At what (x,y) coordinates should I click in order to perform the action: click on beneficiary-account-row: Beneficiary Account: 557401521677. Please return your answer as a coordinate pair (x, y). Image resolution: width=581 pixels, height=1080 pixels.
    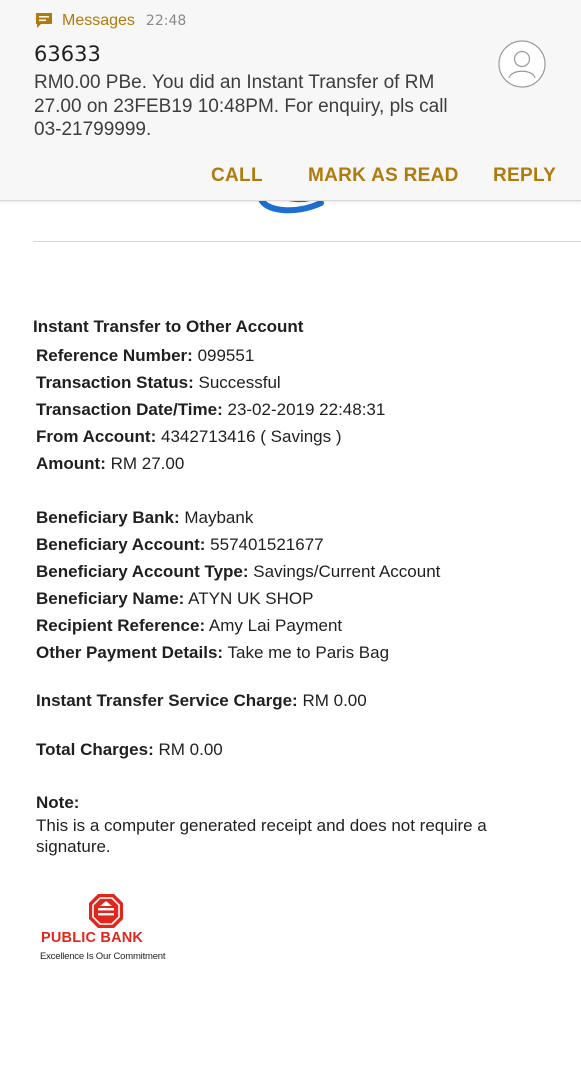
    Looking at the image, I should click on (306, 547).